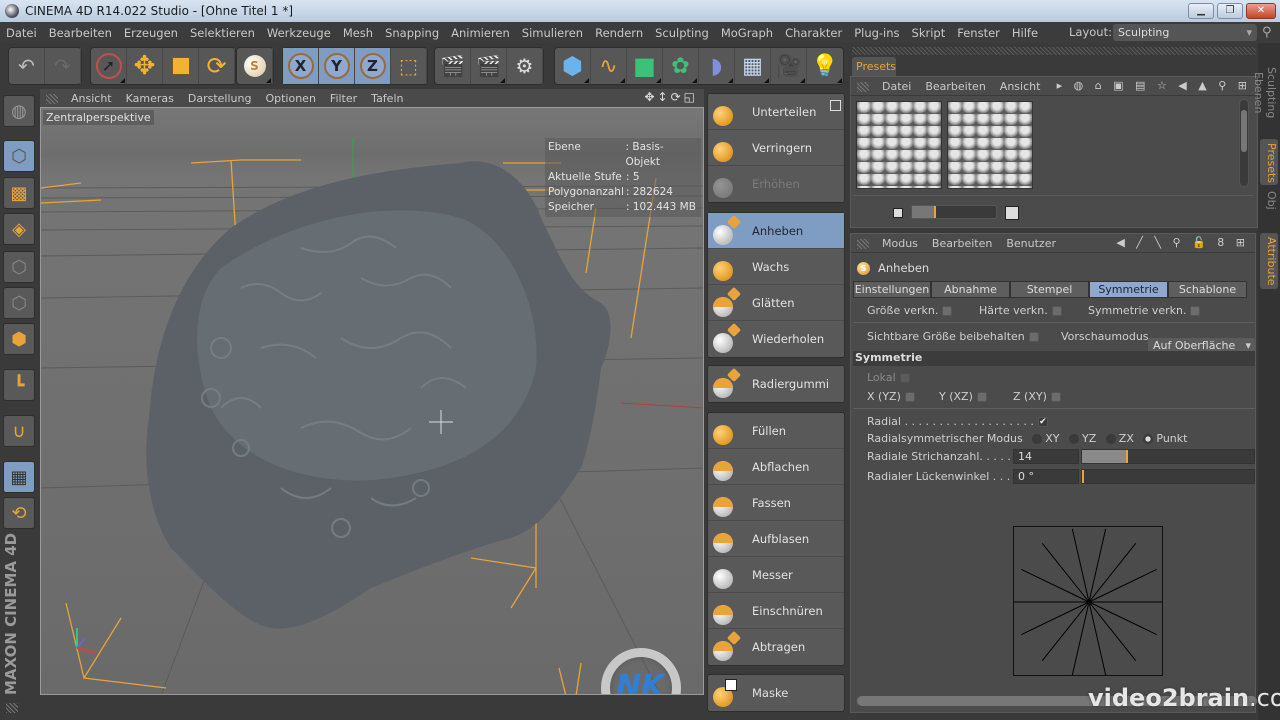 The width and height of the screenshot is (1280, 720). I want to click on workplane-align-icon: ⟲, so click(19, 513).